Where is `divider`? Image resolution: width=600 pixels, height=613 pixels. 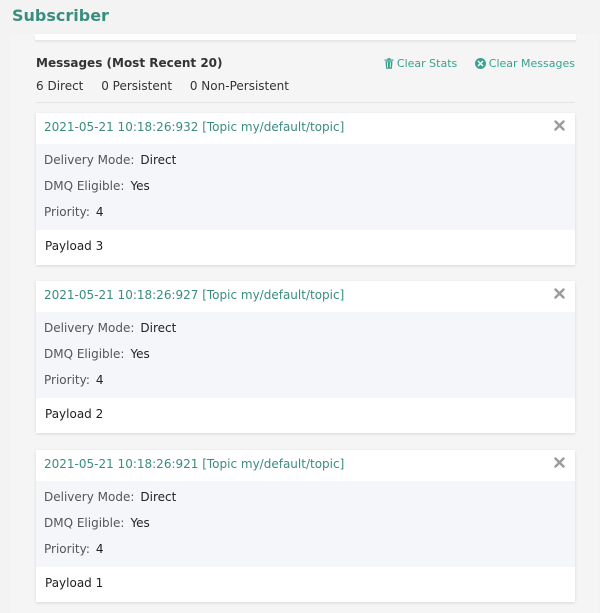
divider is located at coordinates (305, 102).